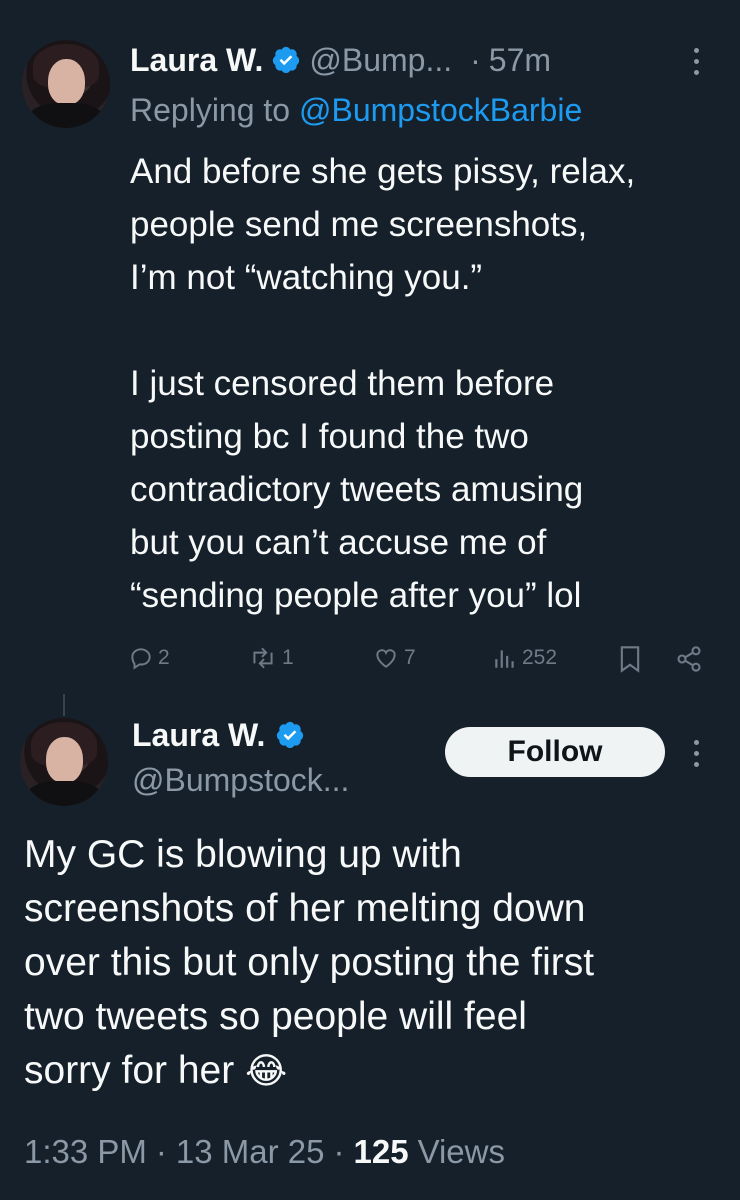 The width and height of the screenshot is (740, 1200). What do you see at coordinates (266, 1070) in the screenshot?
I see `laughing-emoji-icon: 😂` at bounding box center [266, 1070].